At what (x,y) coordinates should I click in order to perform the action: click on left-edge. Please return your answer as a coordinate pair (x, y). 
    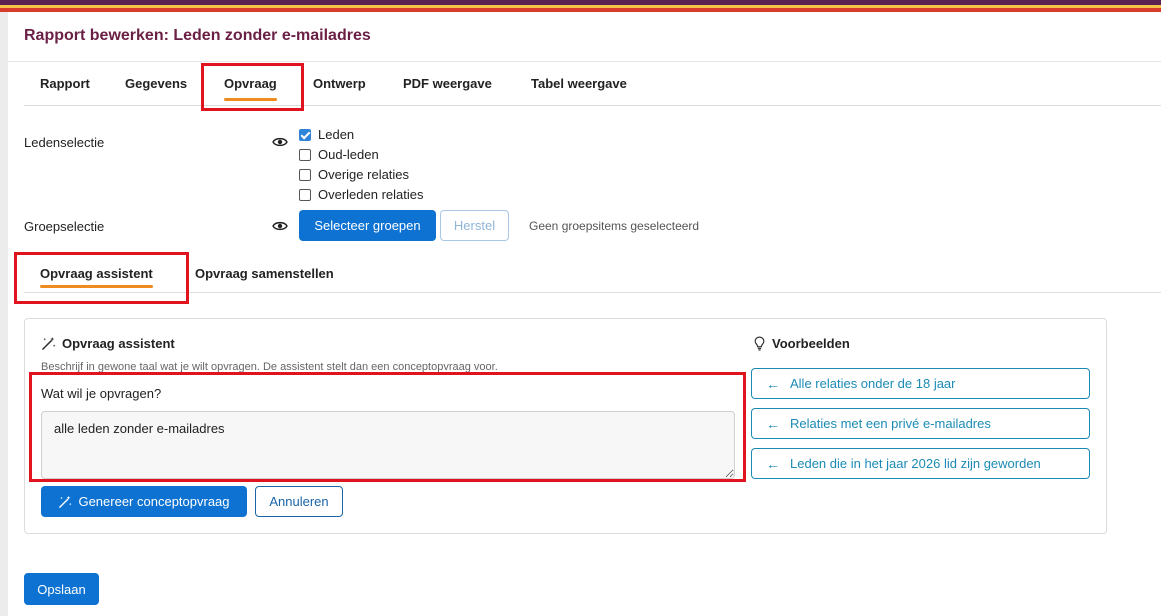
    Looking at the image, I should click on (4, 314).